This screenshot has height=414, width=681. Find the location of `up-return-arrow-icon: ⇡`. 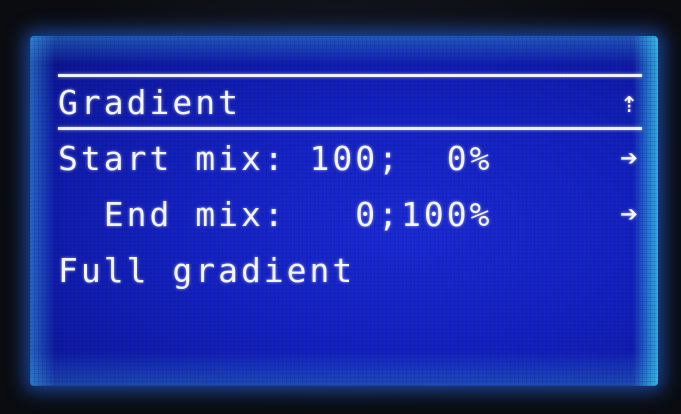

up-return-arrow-icon: ⇡ is located at coordinates (629, 102).